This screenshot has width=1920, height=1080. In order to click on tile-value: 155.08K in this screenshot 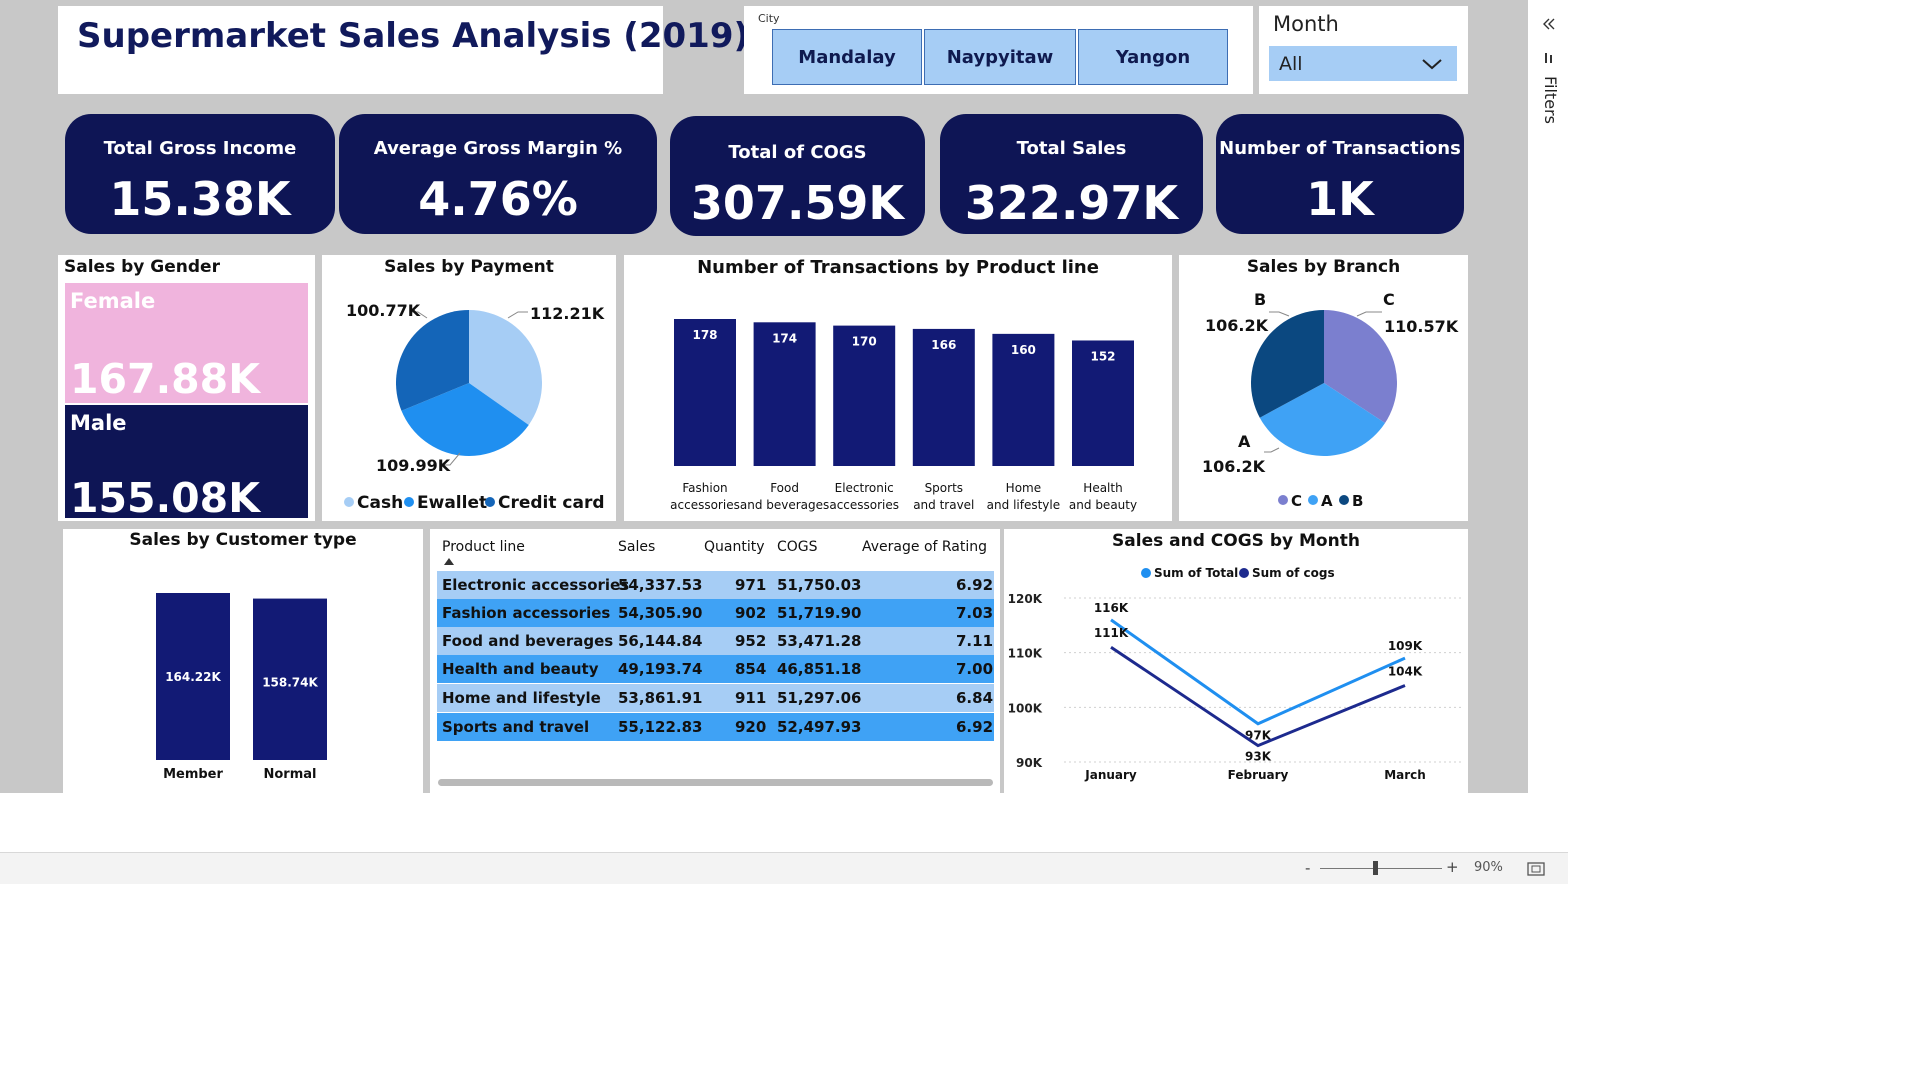, I will do `click(165, 498)`.